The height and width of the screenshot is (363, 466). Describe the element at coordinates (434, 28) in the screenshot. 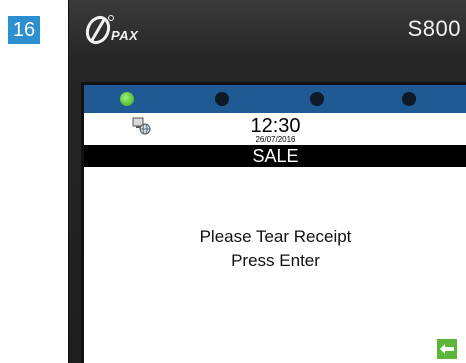

I see `model-name: S800` at that location.